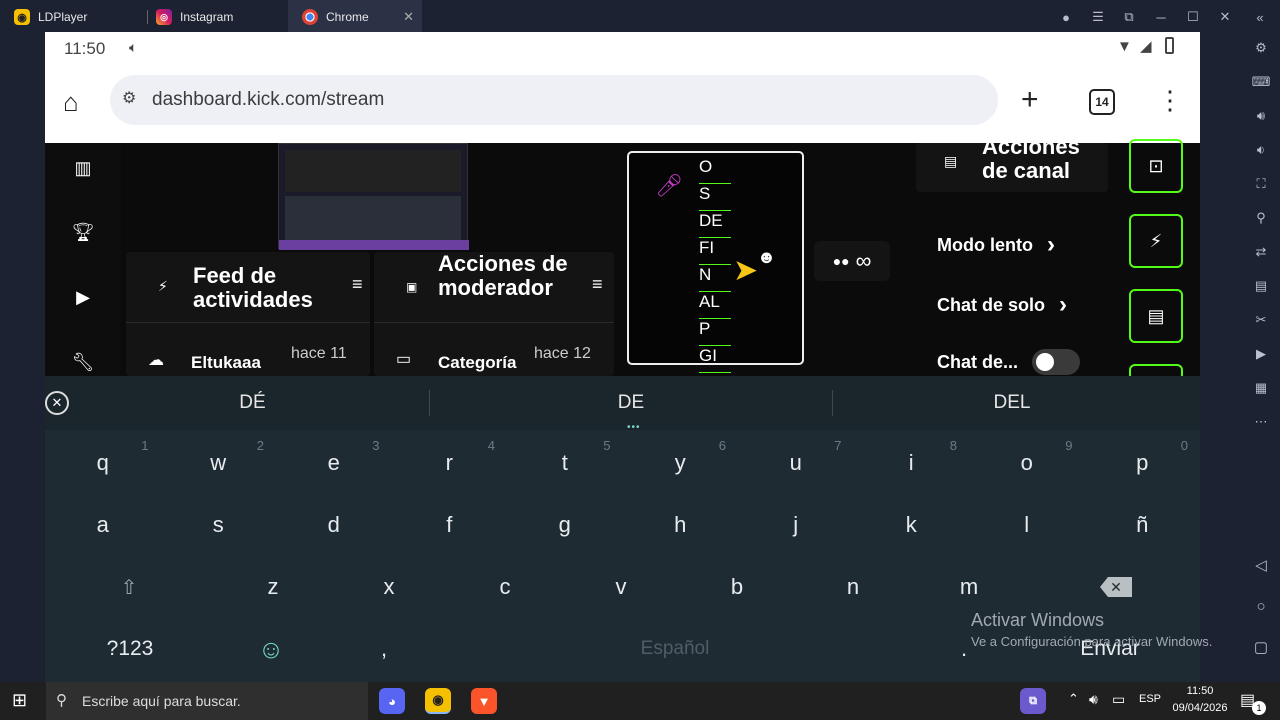  Describe the element at coordinates (438, 701) in the screenshot. I see `ldplayer-taskbar-icon: ◉` at that location.